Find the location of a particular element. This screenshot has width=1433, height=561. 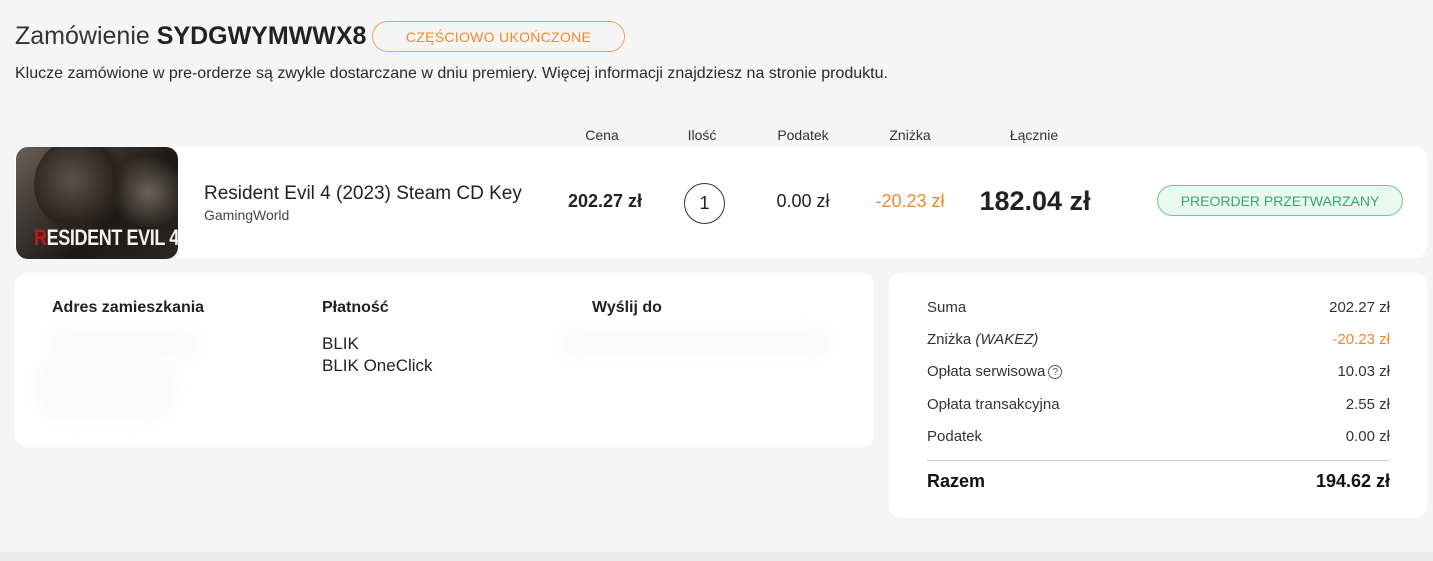

summary-total-label: Razem is located at coordinates (956, 481).